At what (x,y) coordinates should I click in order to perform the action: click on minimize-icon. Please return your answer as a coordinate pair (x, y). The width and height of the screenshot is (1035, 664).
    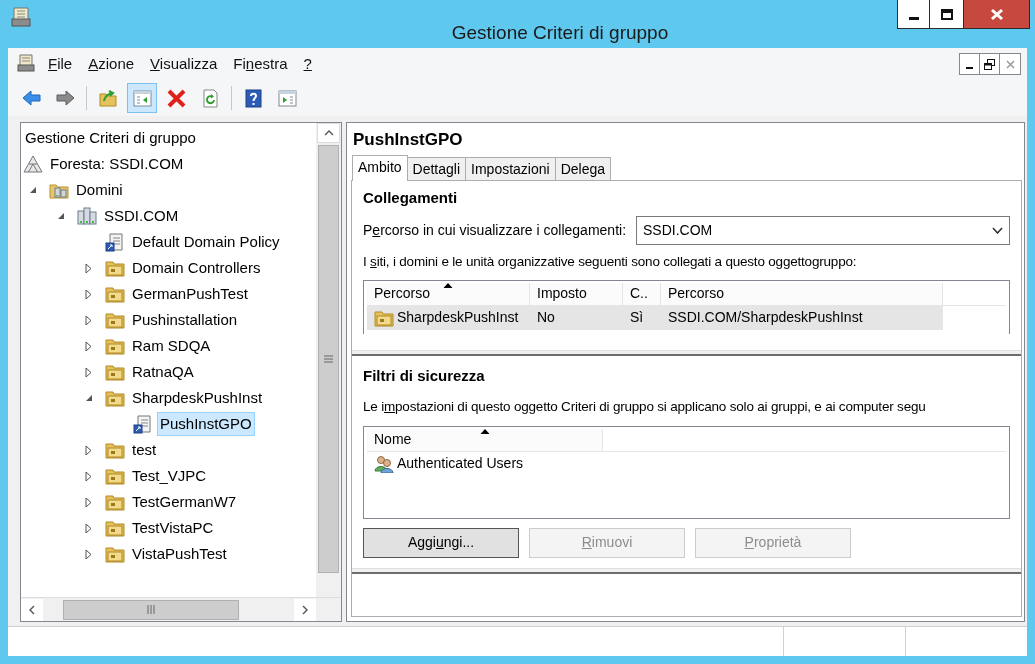
    Looking at the image, I should click on (913, 18).